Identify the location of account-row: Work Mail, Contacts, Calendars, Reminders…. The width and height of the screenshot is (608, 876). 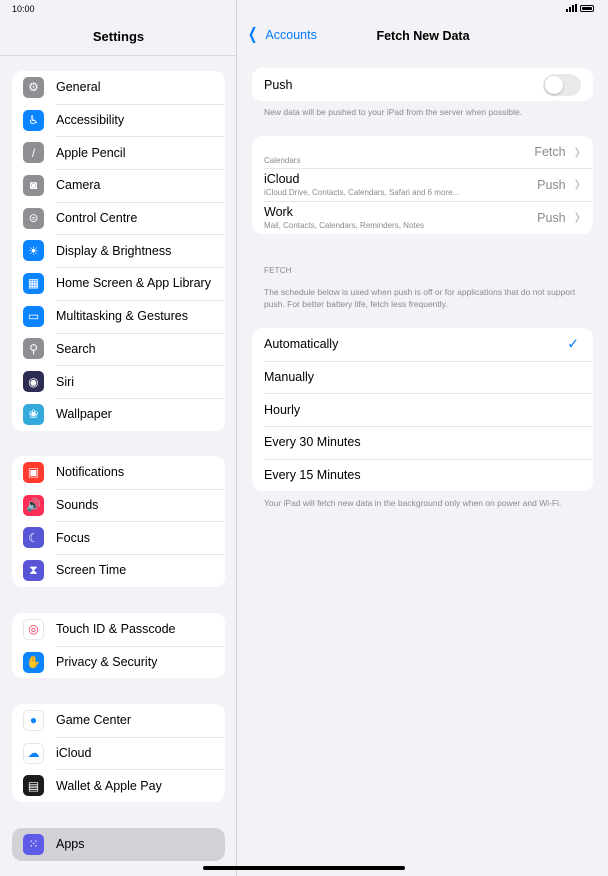
(422, 217).